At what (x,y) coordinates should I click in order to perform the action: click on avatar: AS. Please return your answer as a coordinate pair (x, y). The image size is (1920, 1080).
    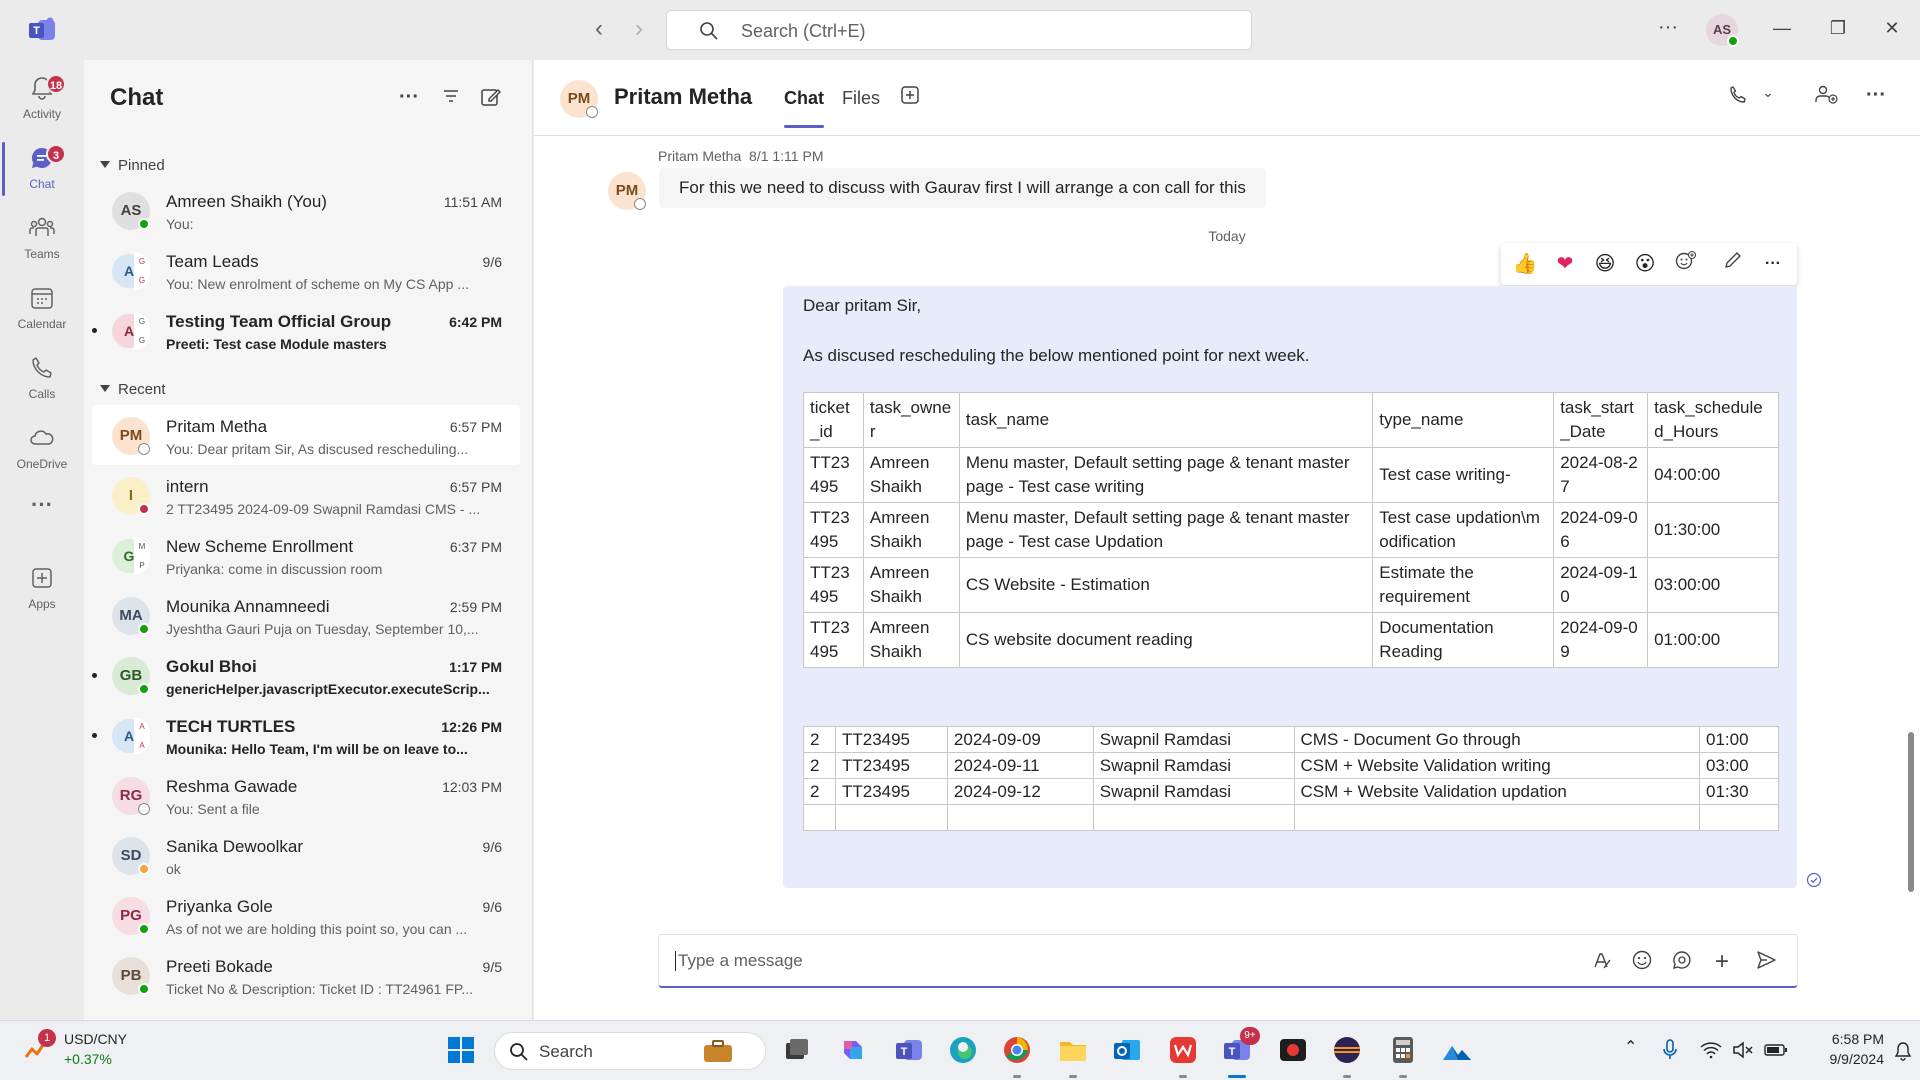
    Looking at the image, I should click on (131, 211).